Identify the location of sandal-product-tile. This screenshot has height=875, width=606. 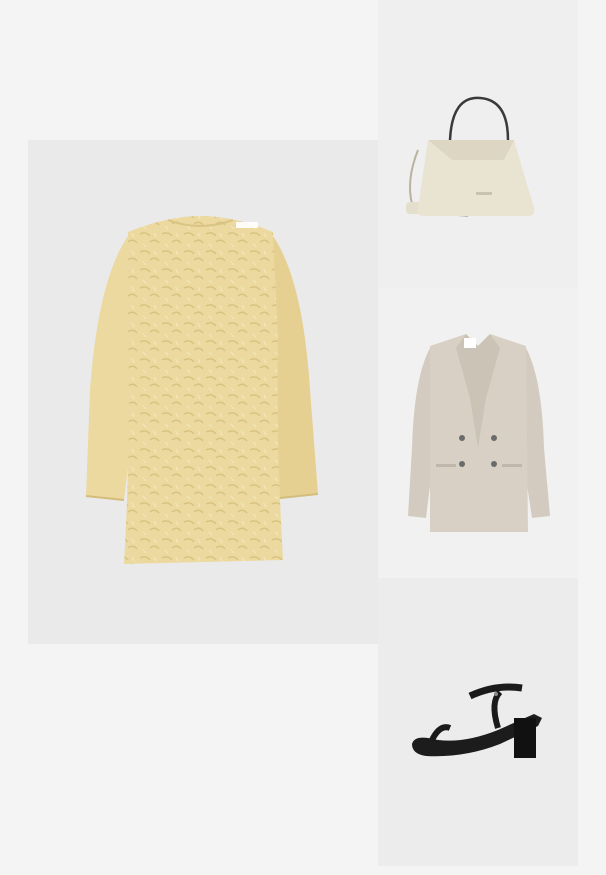
(478, 722).